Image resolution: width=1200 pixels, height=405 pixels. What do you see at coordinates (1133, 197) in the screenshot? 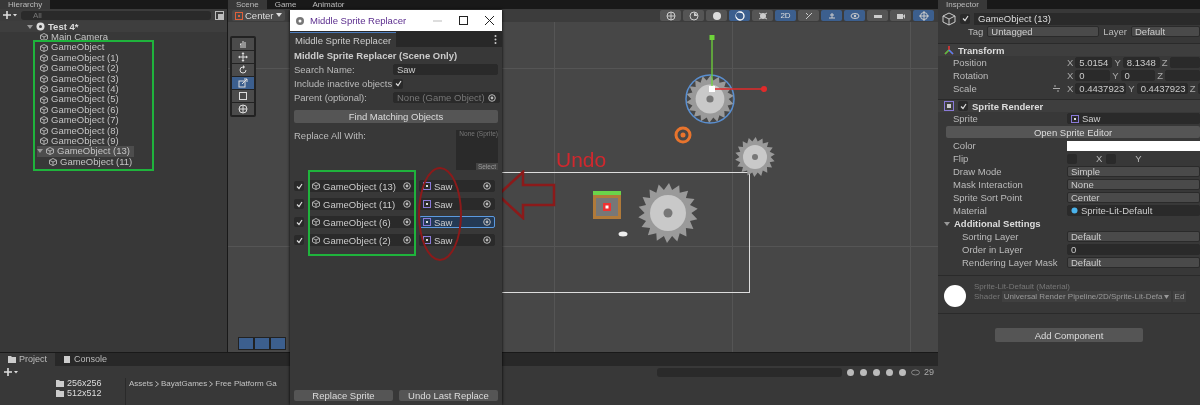
I see `dropdown: Center` at bounding box center [1133, 197].